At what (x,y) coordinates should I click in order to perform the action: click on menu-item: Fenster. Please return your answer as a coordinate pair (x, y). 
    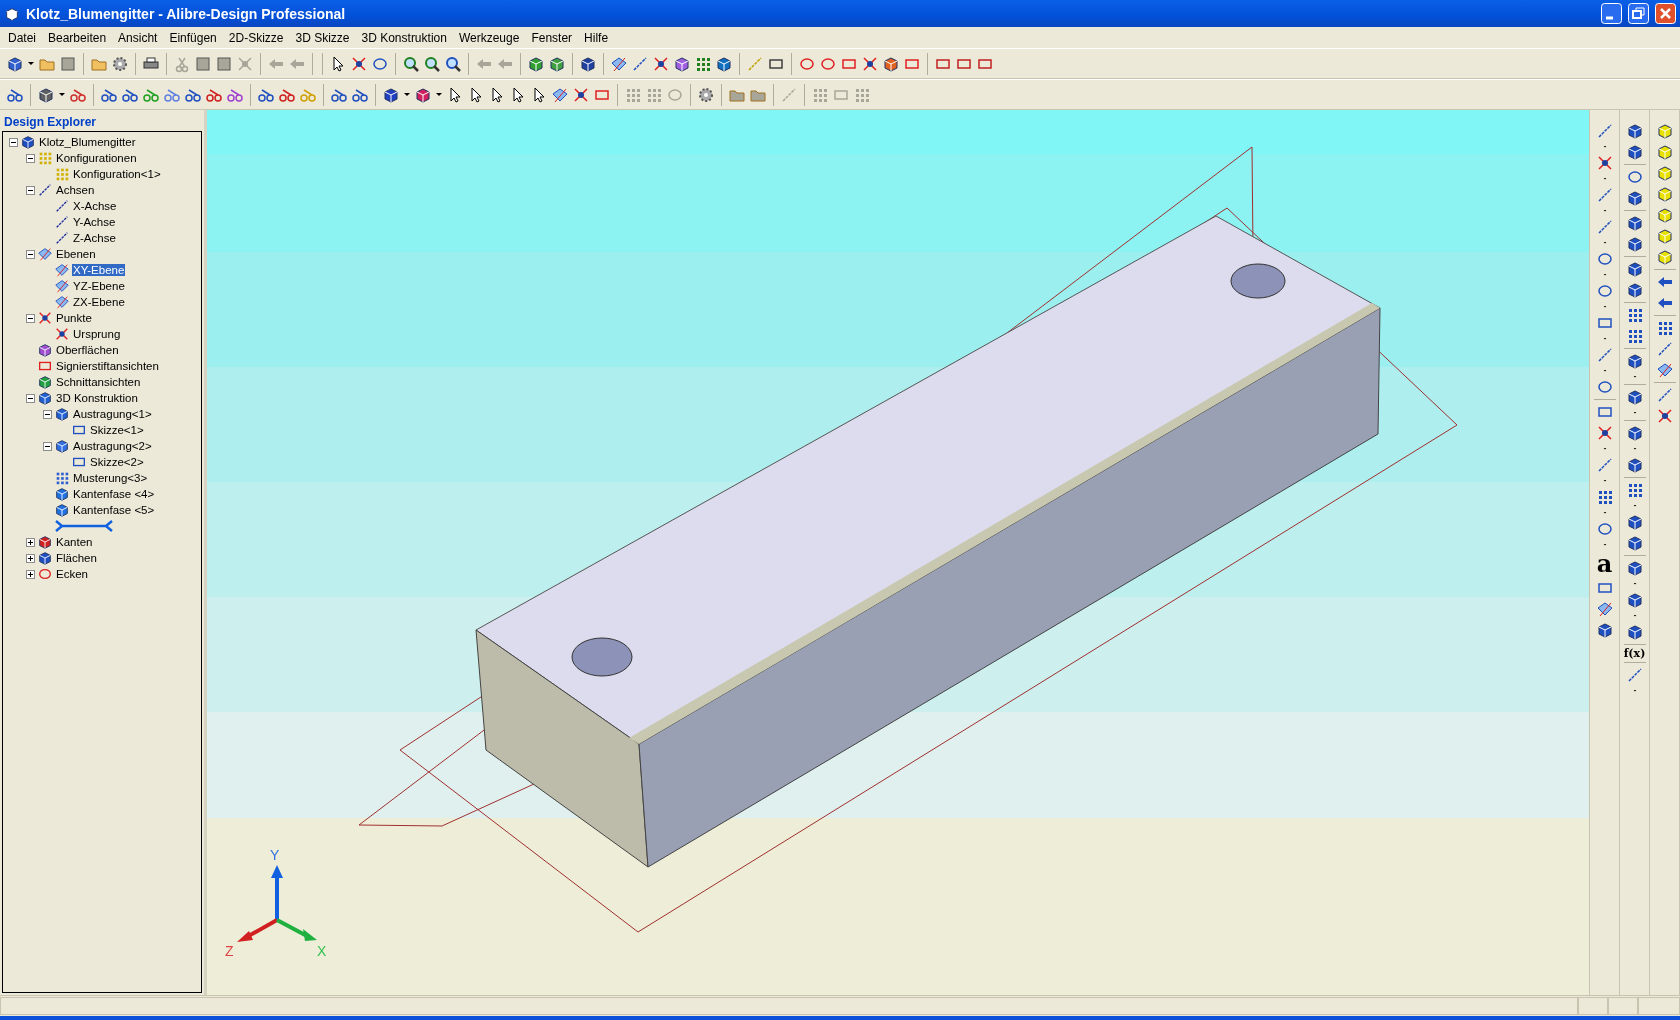
    Looking at the image, I should click on (552, 37).